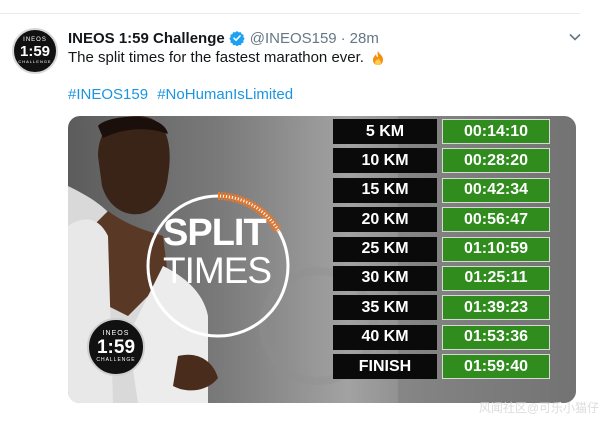 Image resolution: width=607 pixels, height=422 pixels. I want to click on split-times-label: SPLIT TIMES, so click(217, 251).